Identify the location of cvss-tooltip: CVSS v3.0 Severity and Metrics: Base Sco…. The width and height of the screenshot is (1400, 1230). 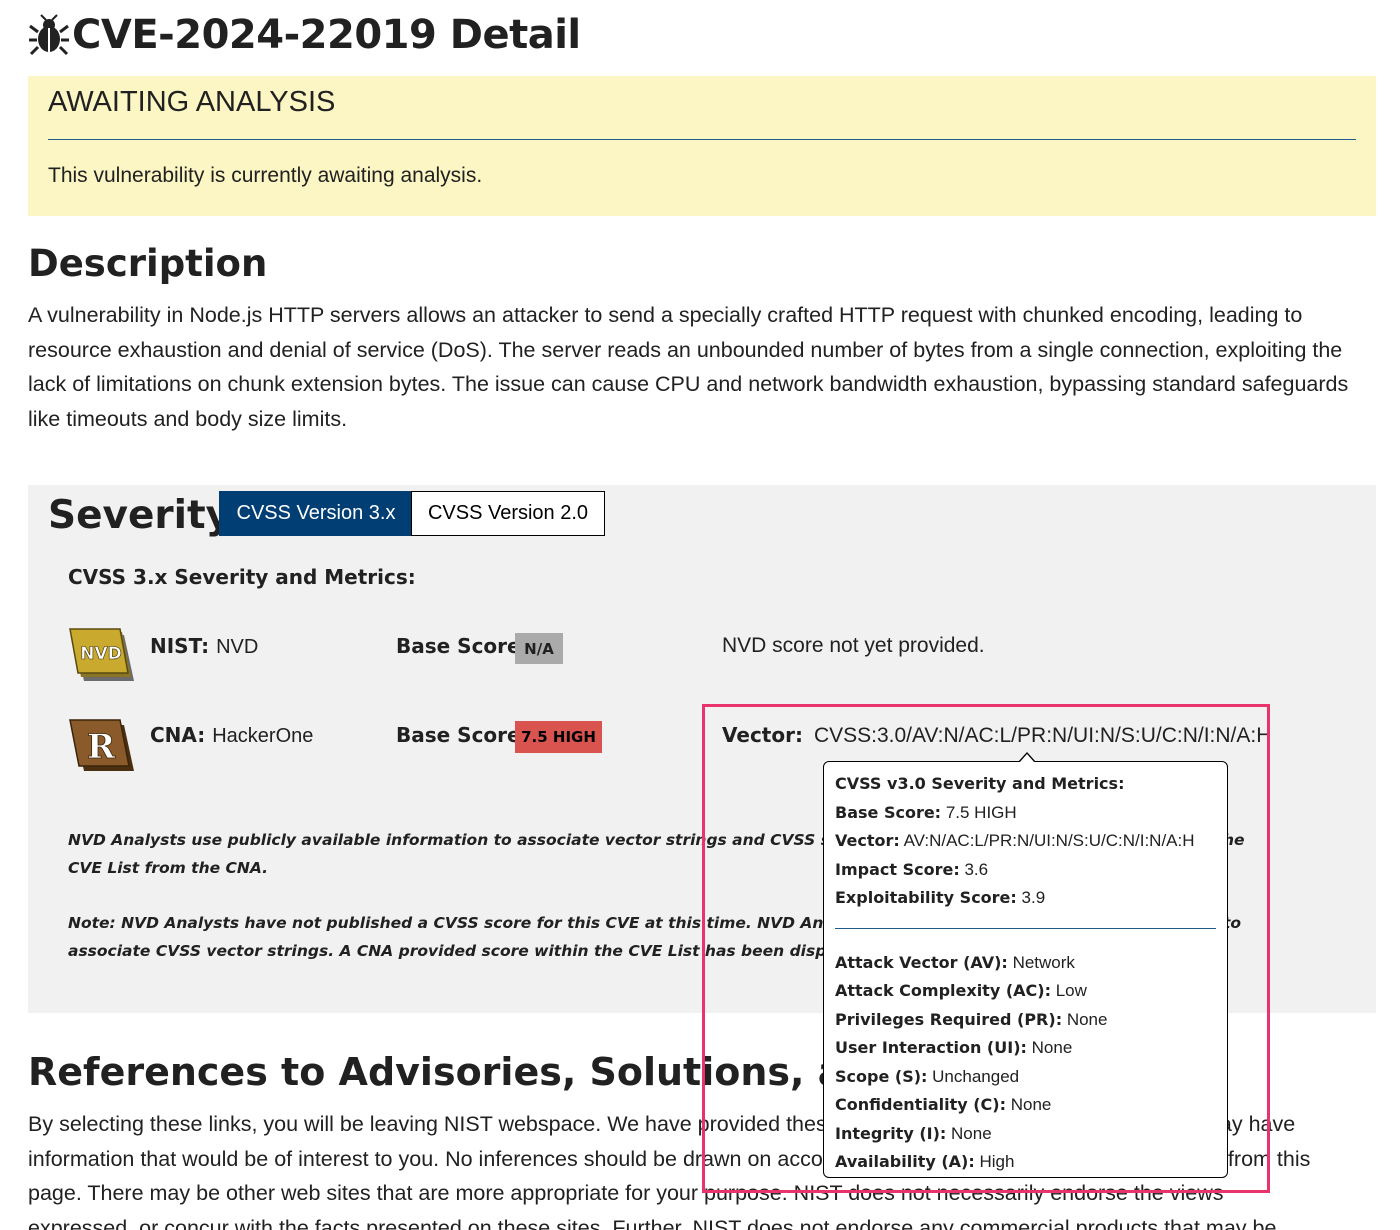
(1025, 969).